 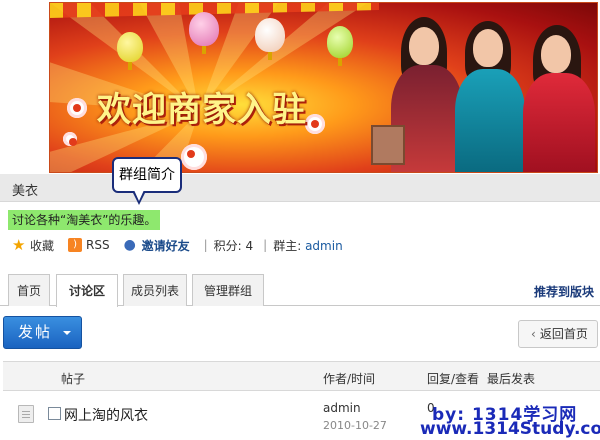 I want to click on owner-link: admin, so click(x=324, y=246).